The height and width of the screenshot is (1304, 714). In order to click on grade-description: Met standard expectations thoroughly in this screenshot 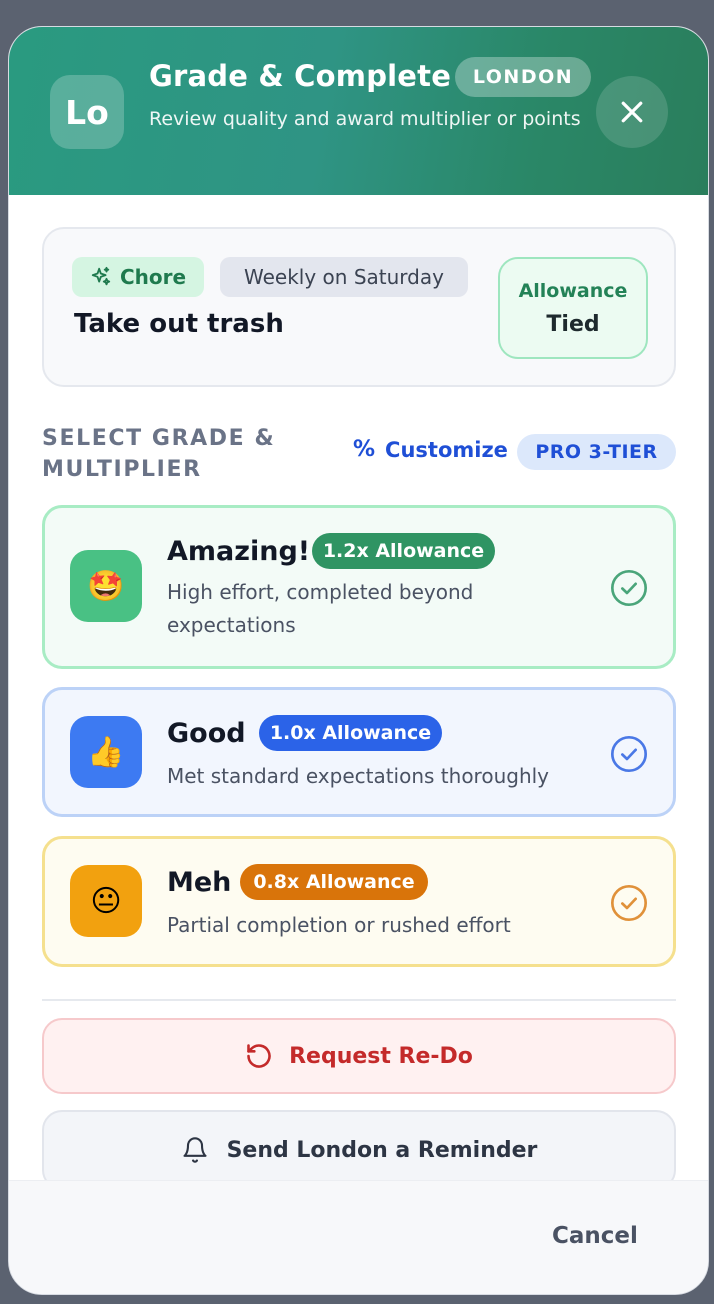, I will do `click(358, 776)`.